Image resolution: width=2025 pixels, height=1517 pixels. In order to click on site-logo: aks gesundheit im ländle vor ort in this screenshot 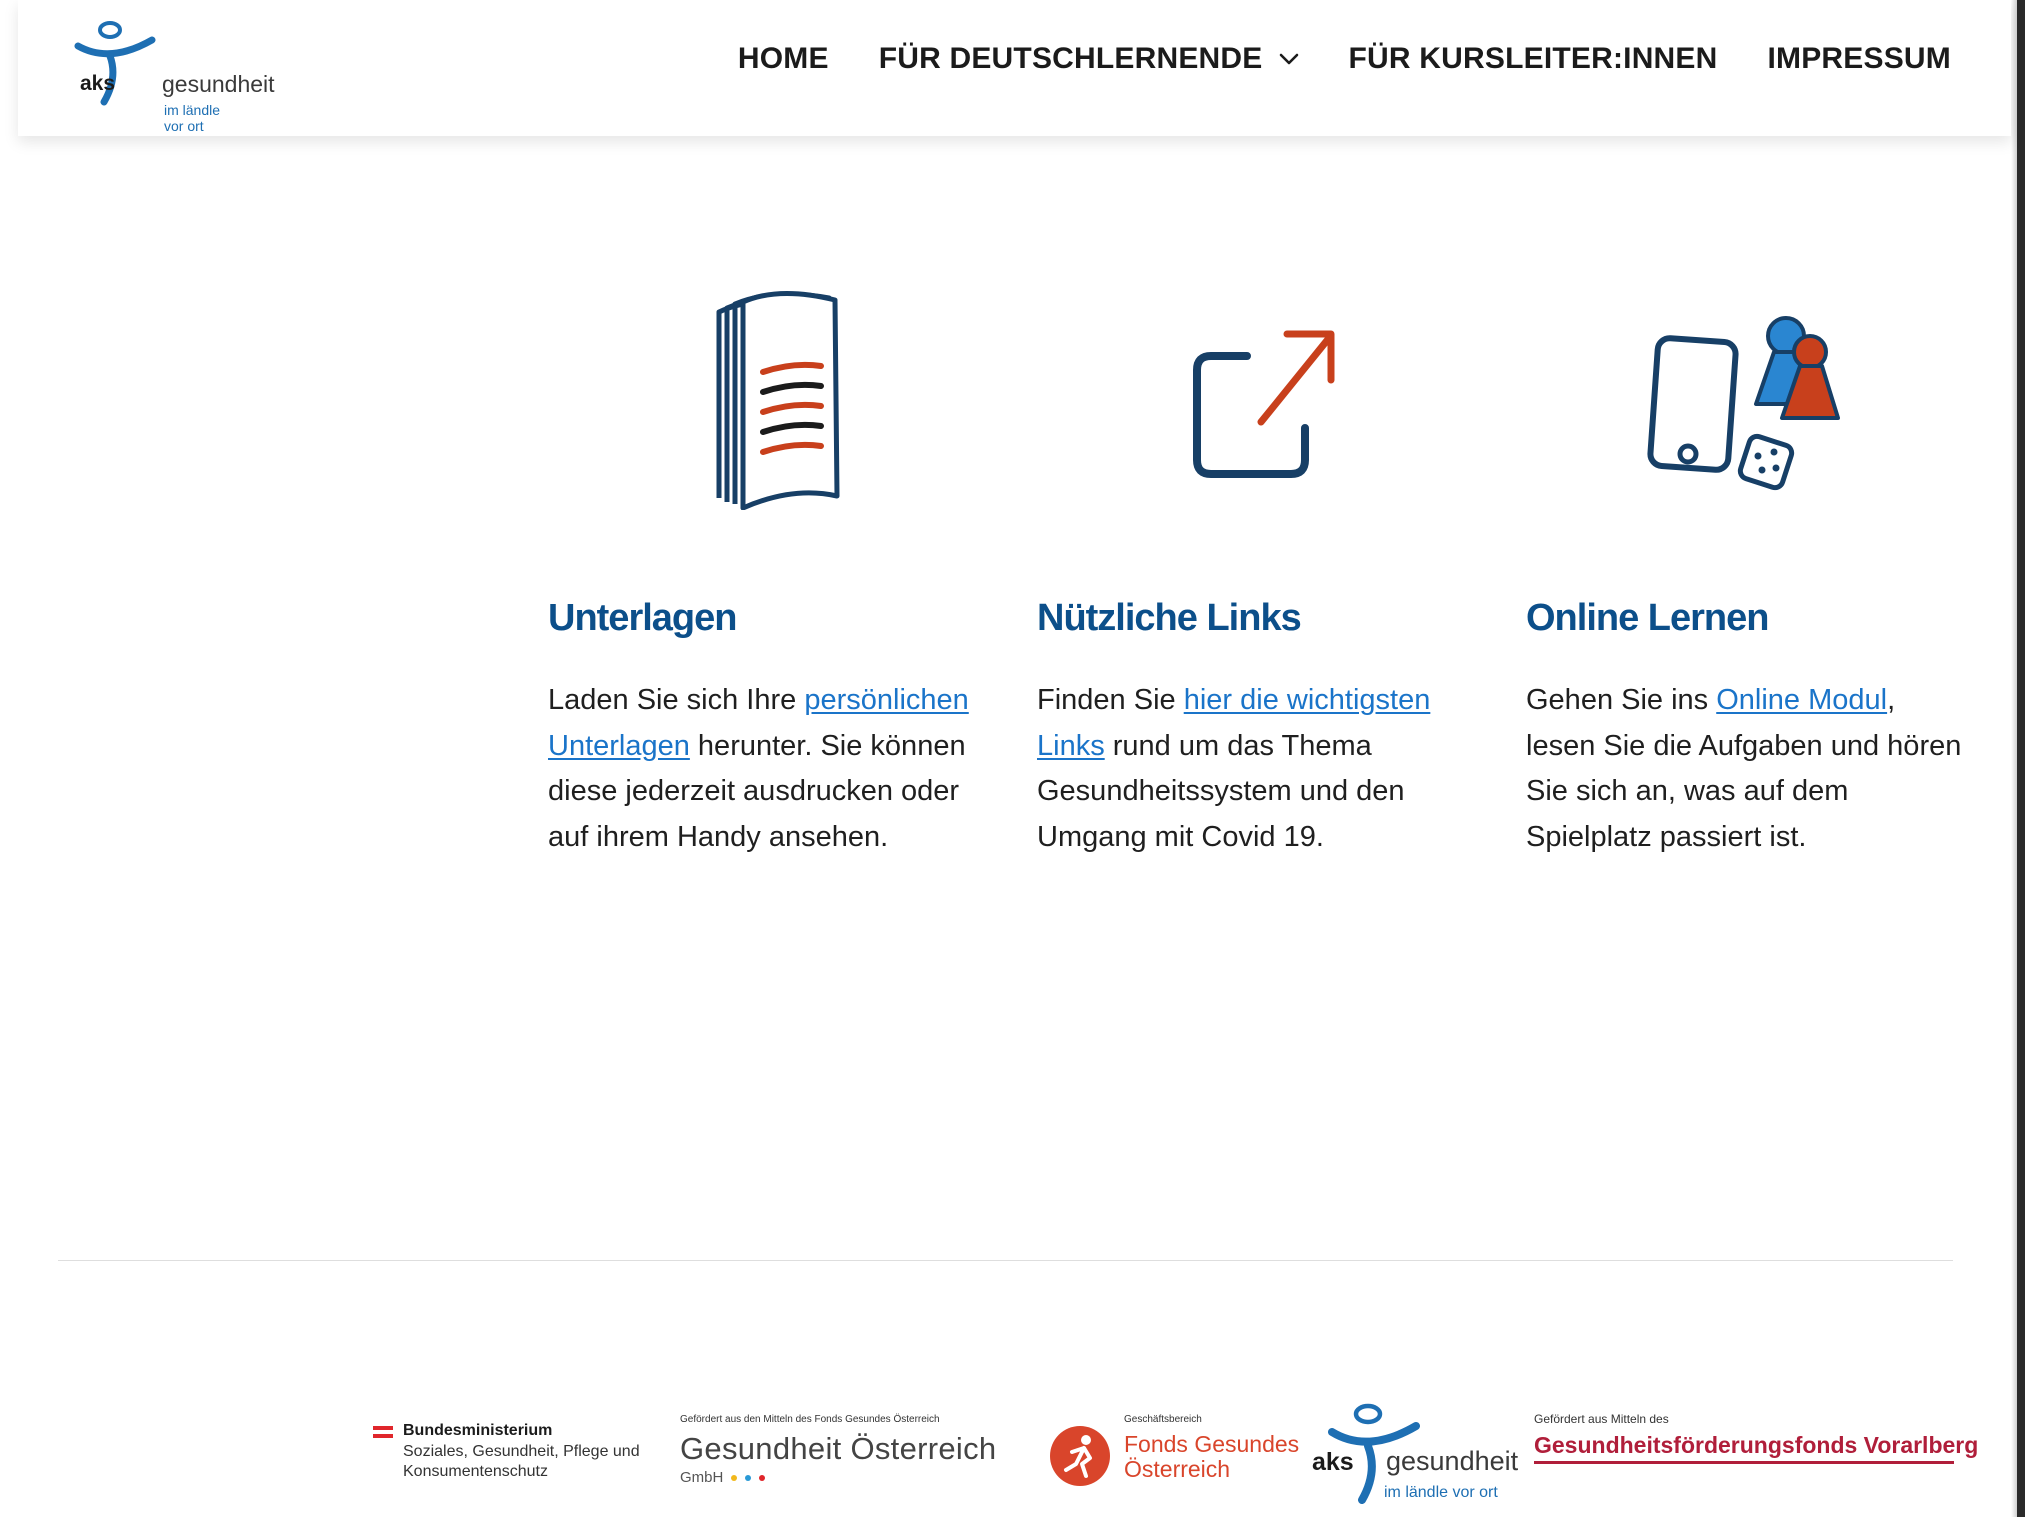, I will do `click(167, 75)`.